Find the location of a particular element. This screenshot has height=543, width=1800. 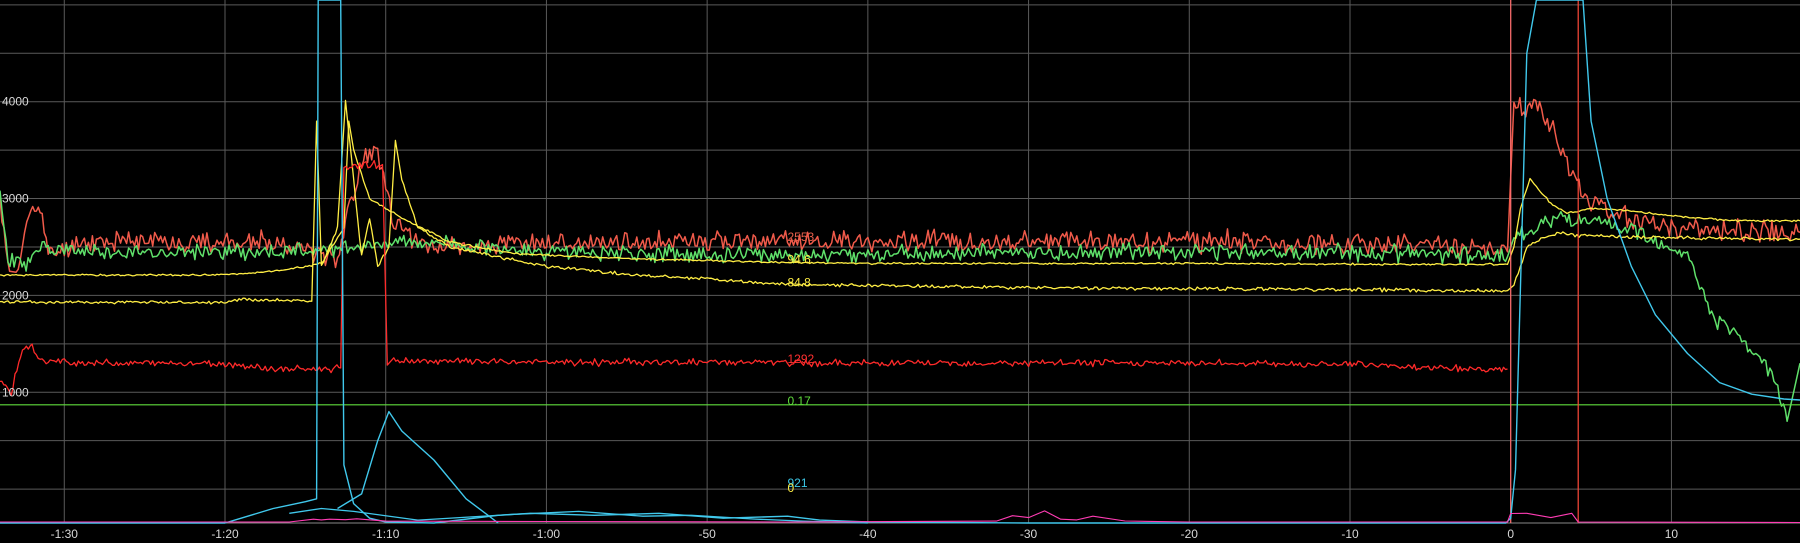

y-tick-label: 4000 is located at coordinates (15, 102).